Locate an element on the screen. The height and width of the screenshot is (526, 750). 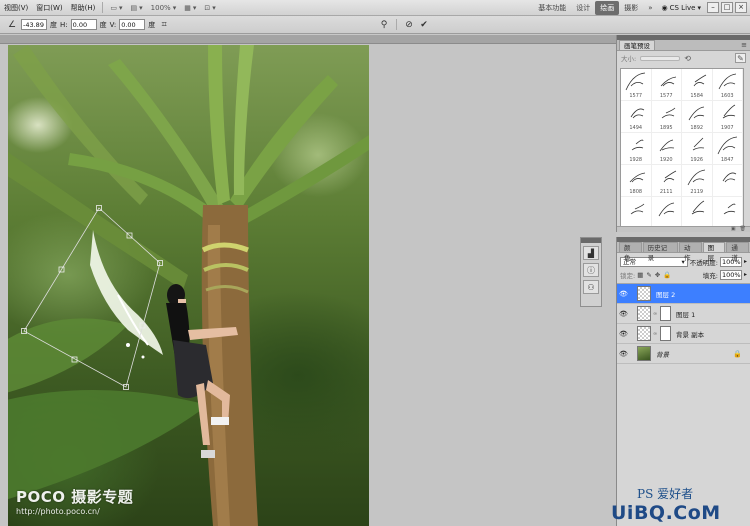
brush-preset-size: 1577 is located at coordinates (666, 96).